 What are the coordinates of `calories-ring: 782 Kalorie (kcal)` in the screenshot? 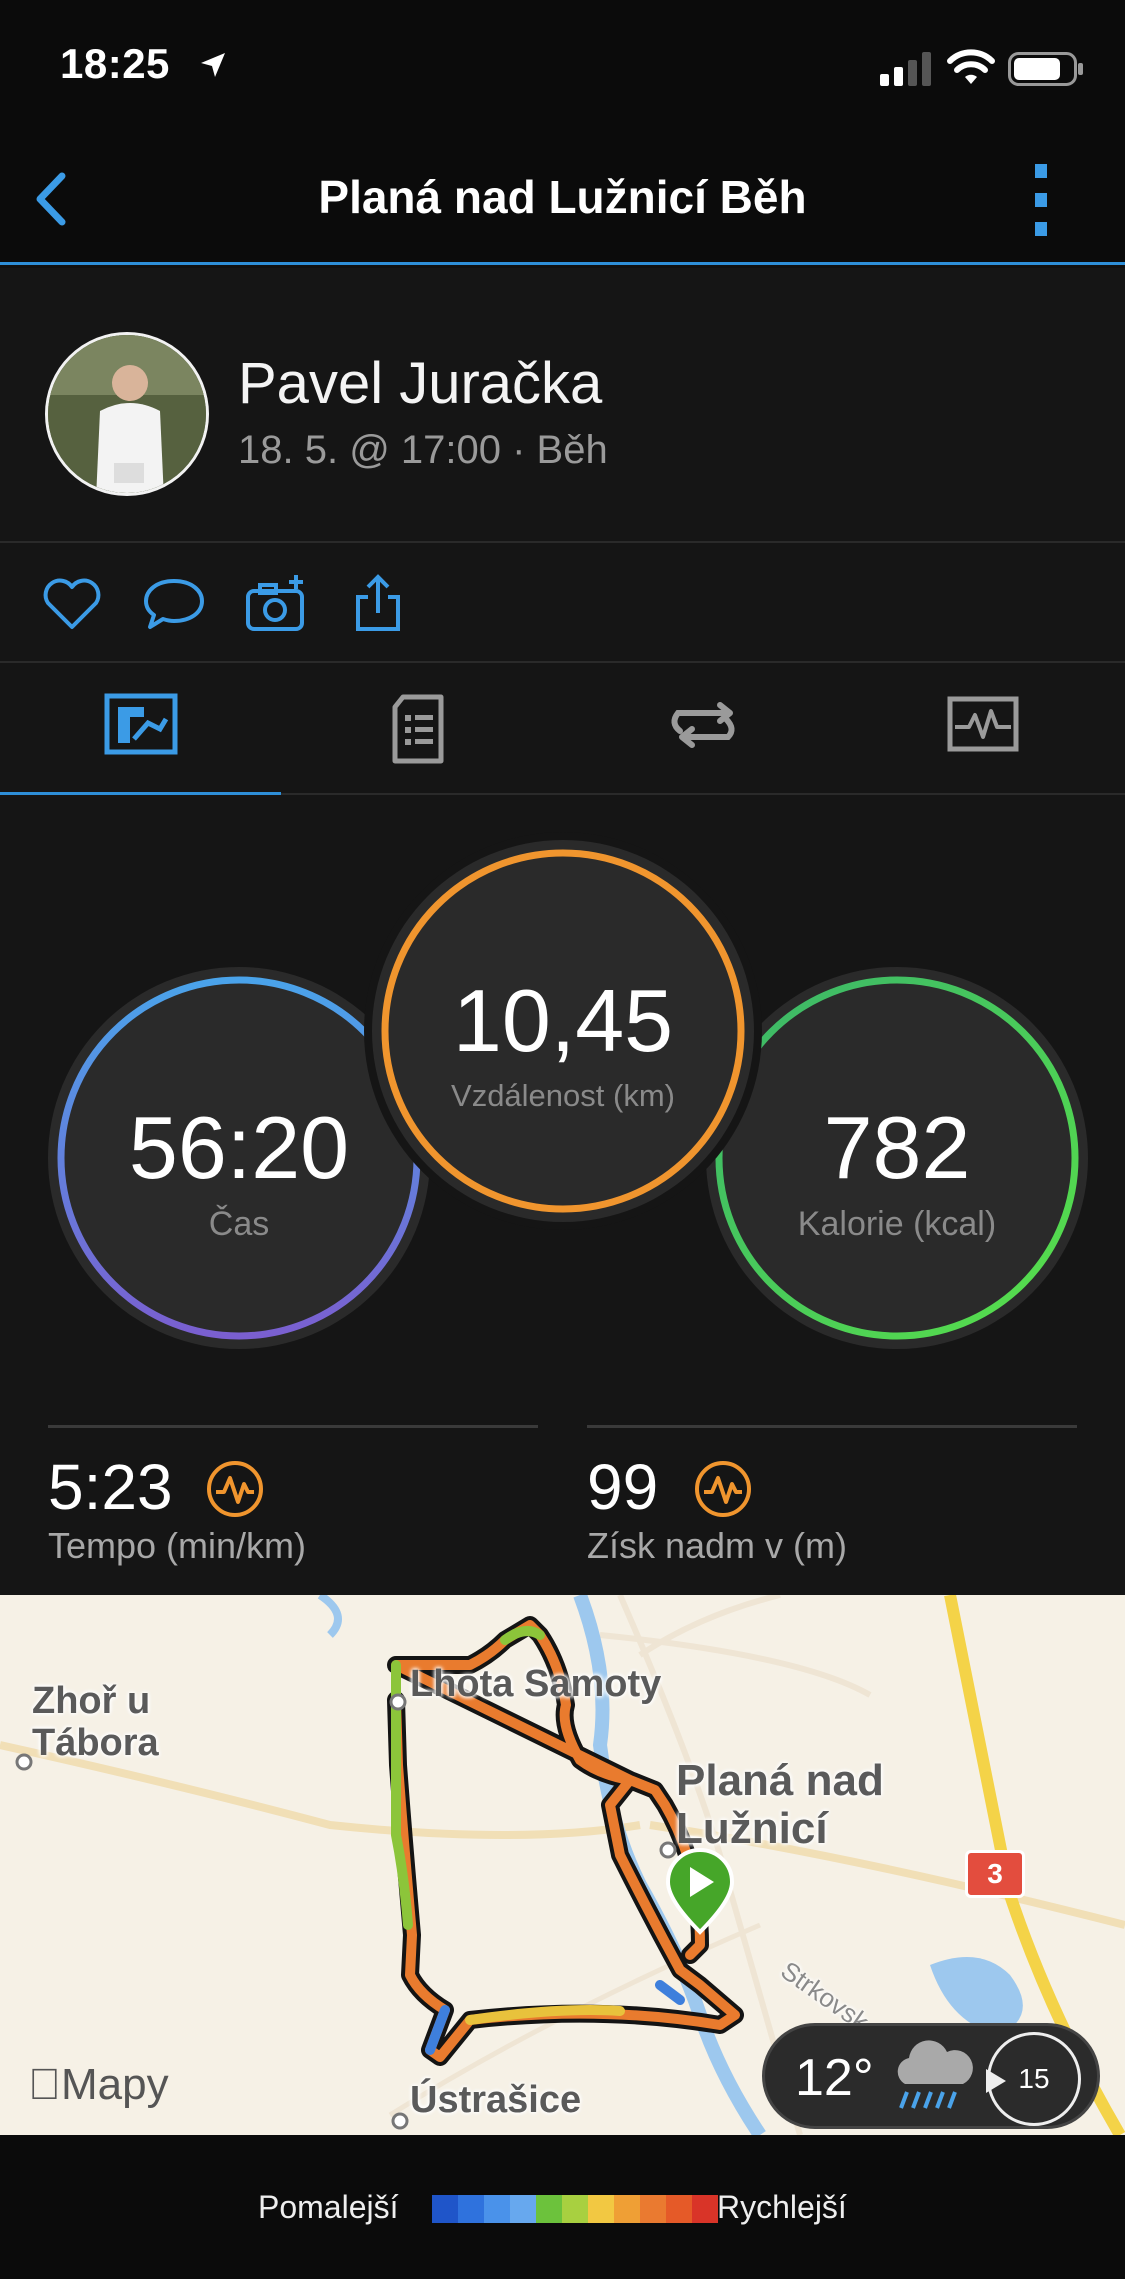 It's located at (897, 1158).